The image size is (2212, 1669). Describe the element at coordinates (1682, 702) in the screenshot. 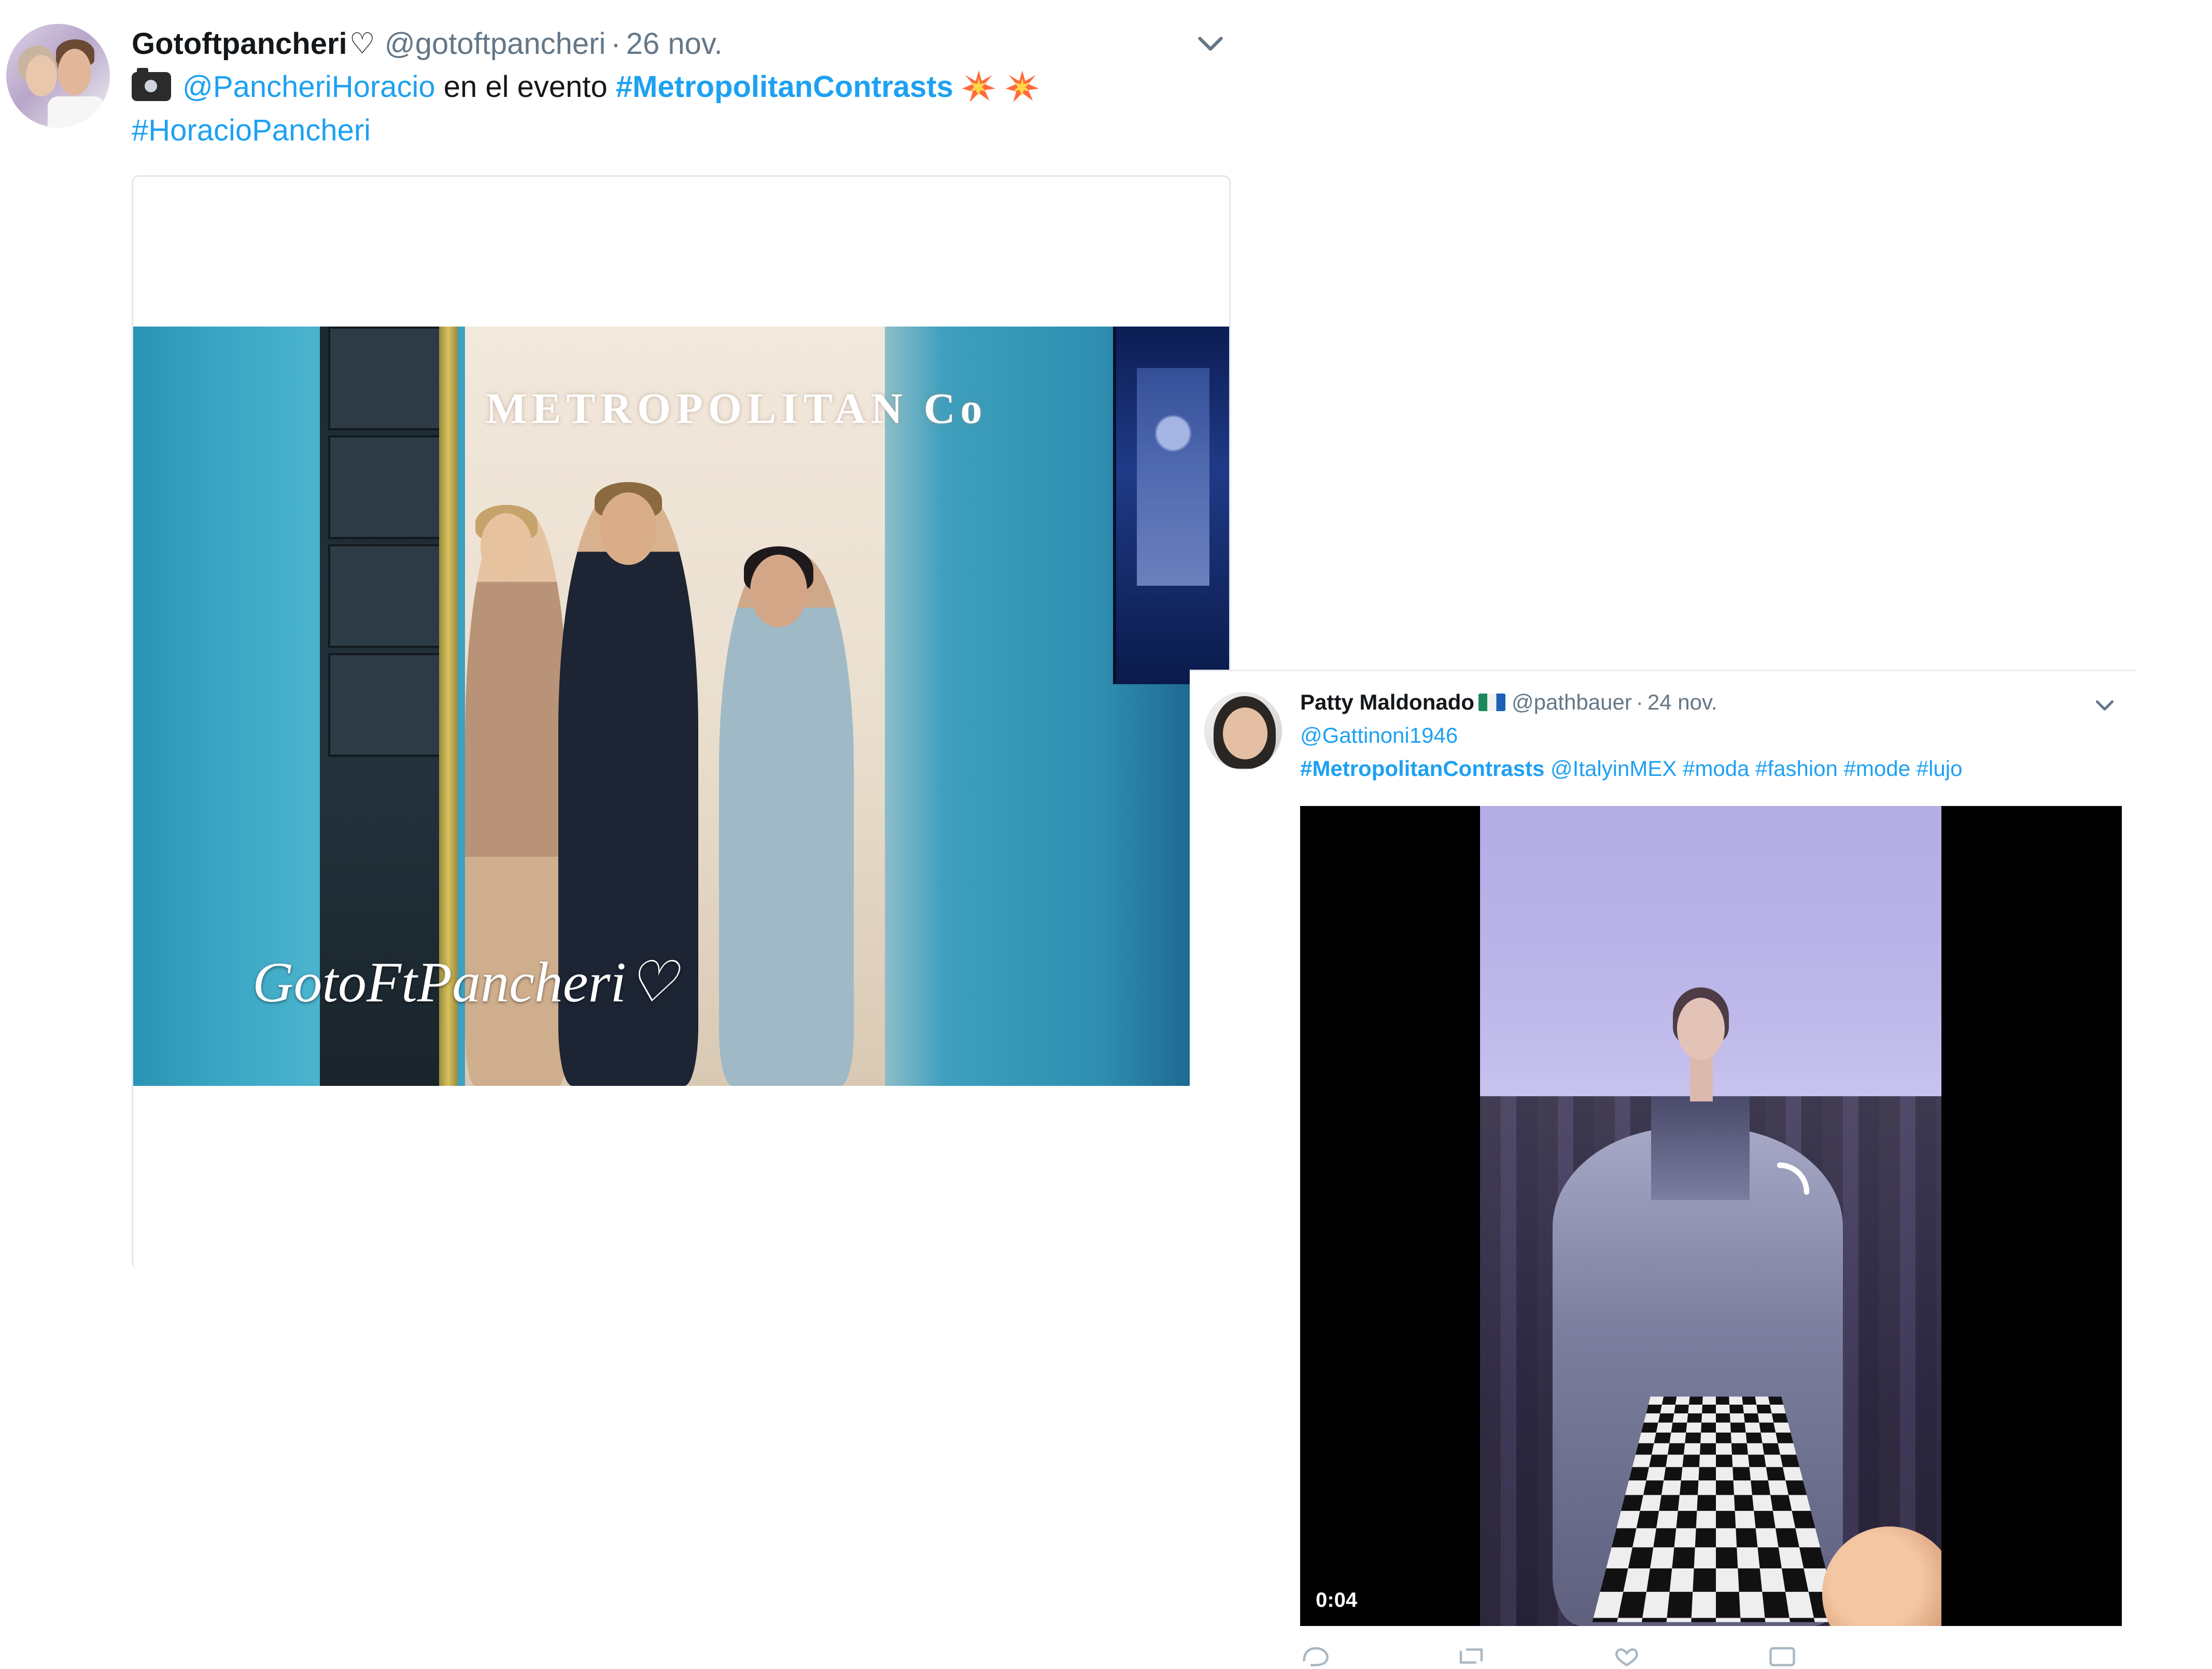

I see `tweet-date: 24 nov.` at that location.